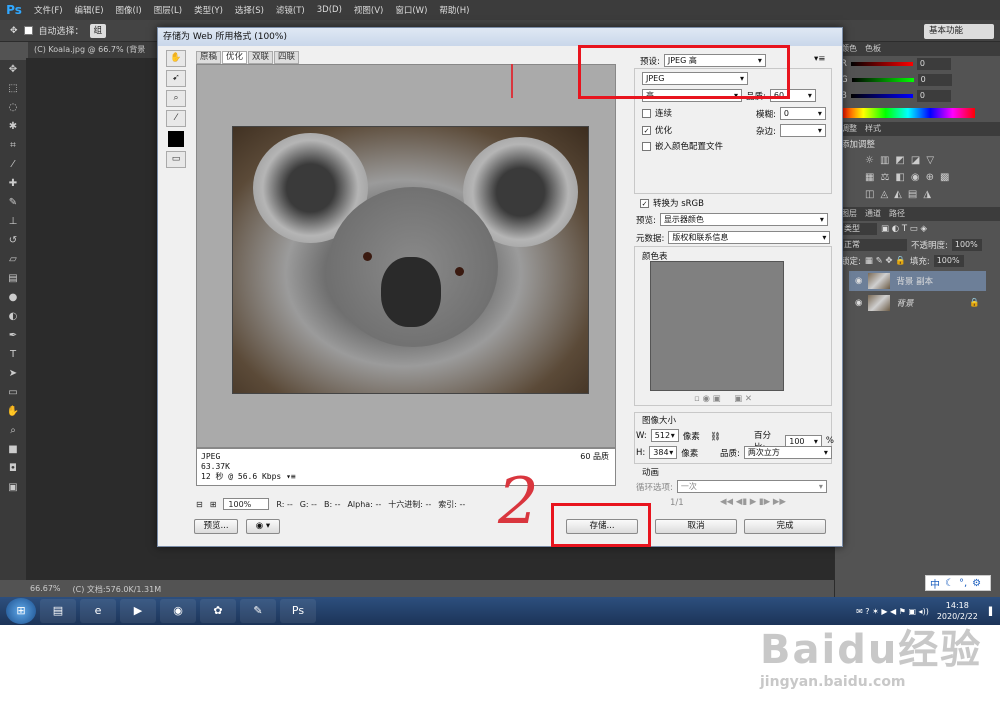 This screenshot has height=722, width=1000. I want to click on menu-layer: 图层(L), so click(168, 10).